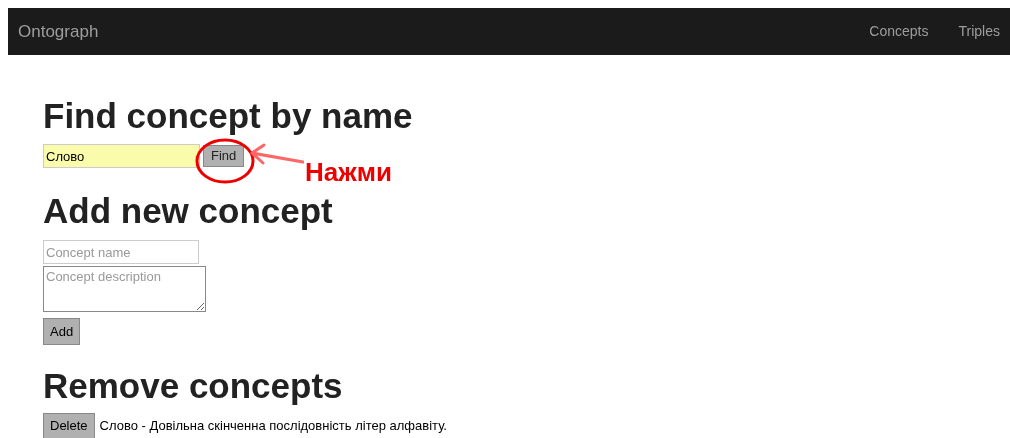 The width and height of the screenshot is (1010, 438). I want to click on brand-link: Ontograph, so click(58, 31).